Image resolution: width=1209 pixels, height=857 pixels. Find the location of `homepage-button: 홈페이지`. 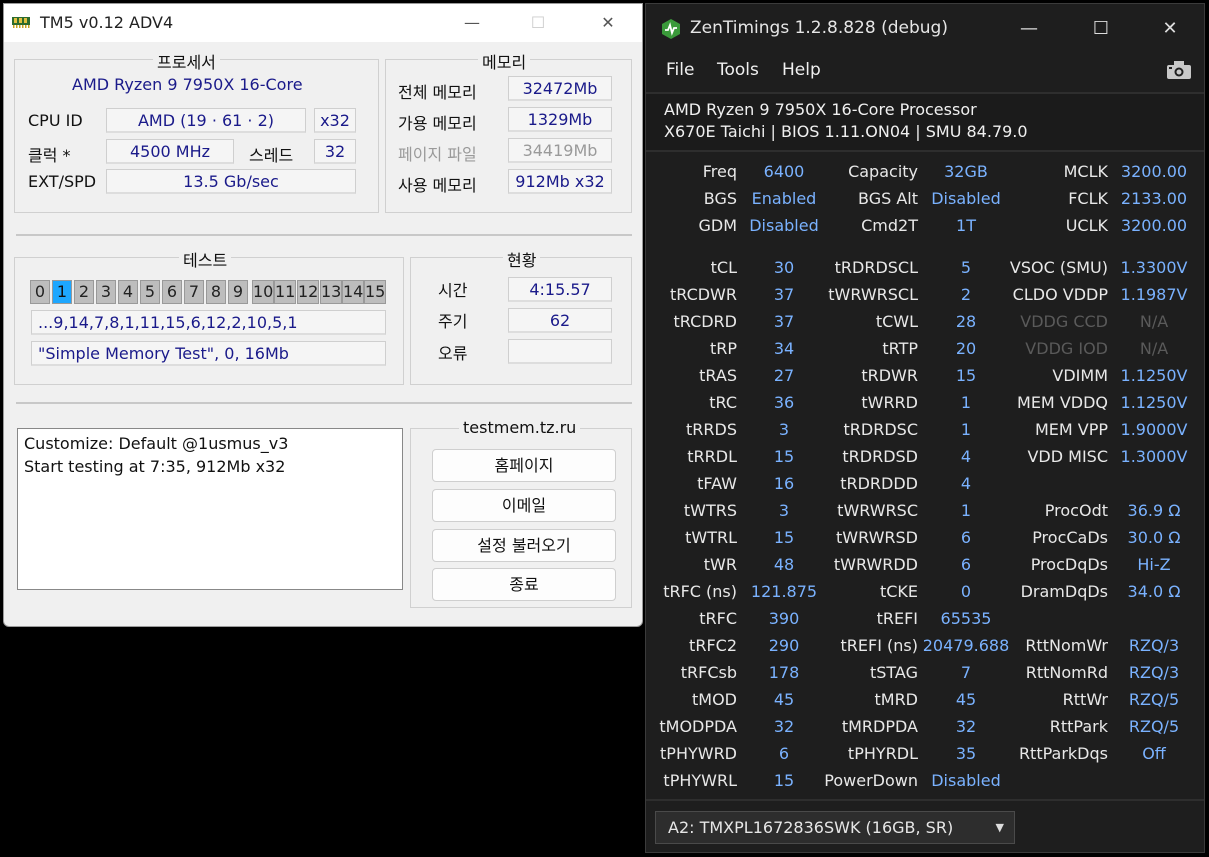

homepage-button: 홈페이지 is located at coordinates (524, 465).